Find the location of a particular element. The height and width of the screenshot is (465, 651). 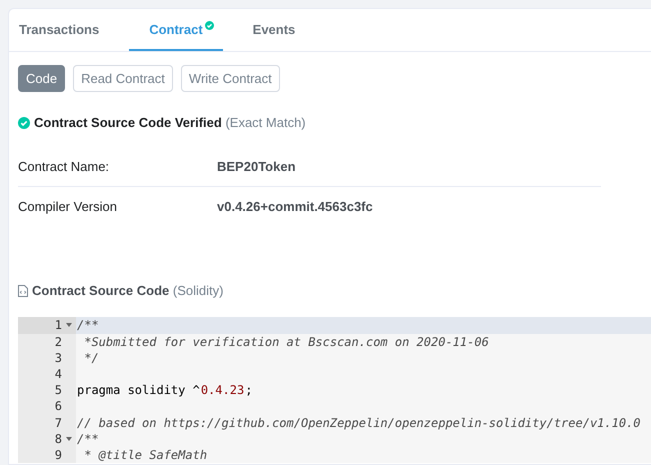

code-view-button: Read Contract is located at coordinates (123, 78).